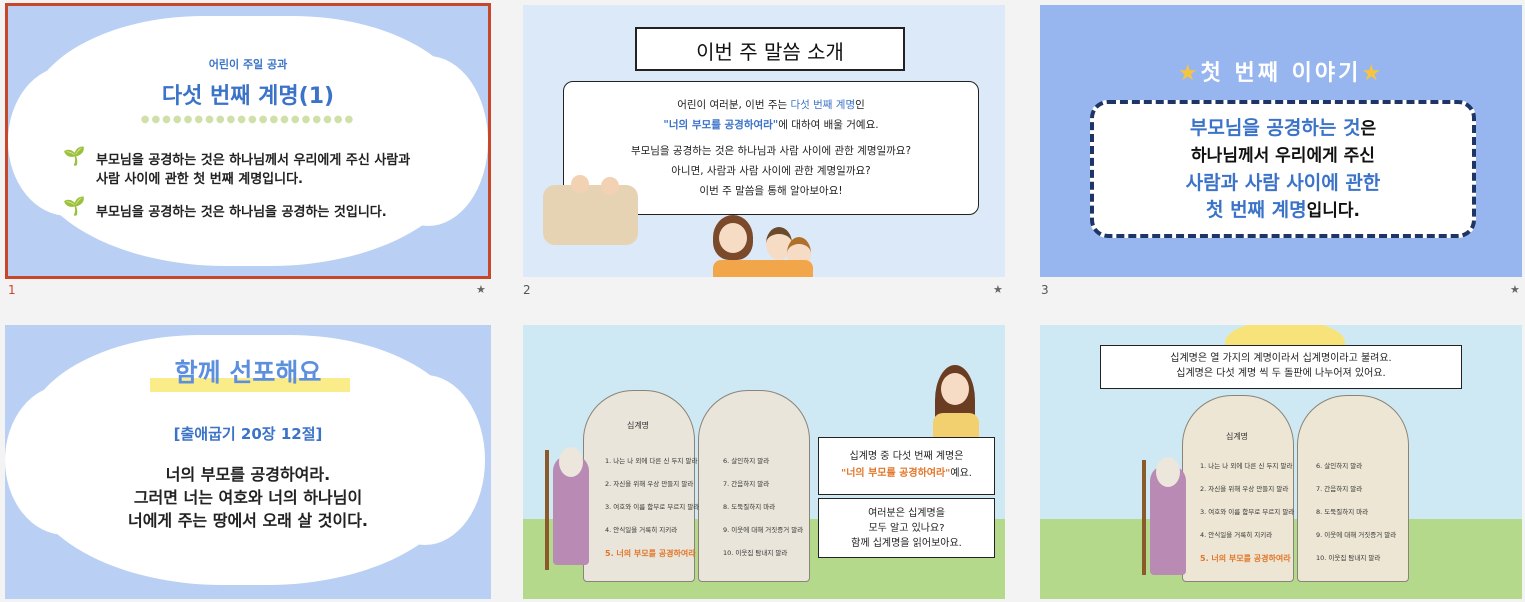 The image size is (1525, 602). Describe the element at coordinates (247, 520) in the screenshot. I see `verse-line: 너에게 주는 땅에서 오래 살 것이다.` at that location.